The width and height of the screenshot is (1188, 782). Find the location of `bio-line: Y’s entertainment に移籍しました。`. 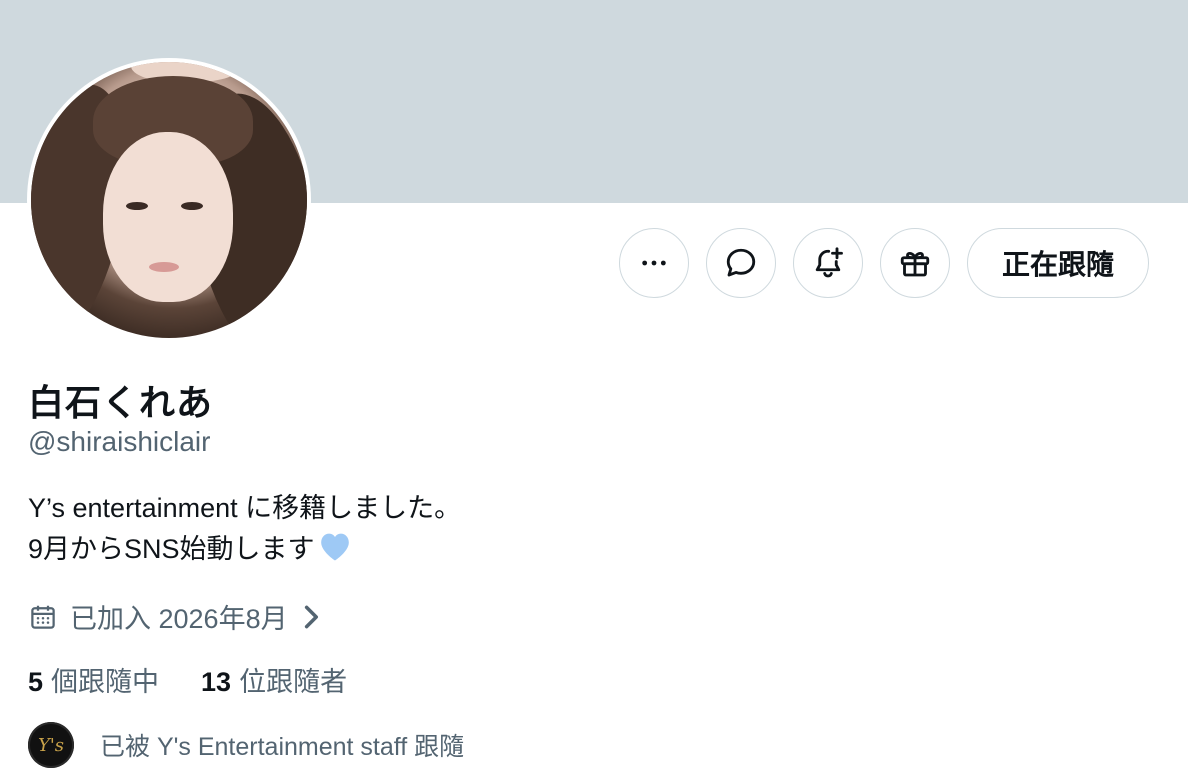

bio-line: Y’s entertainment に移籍しました。 is located at coordinates (245, 508).